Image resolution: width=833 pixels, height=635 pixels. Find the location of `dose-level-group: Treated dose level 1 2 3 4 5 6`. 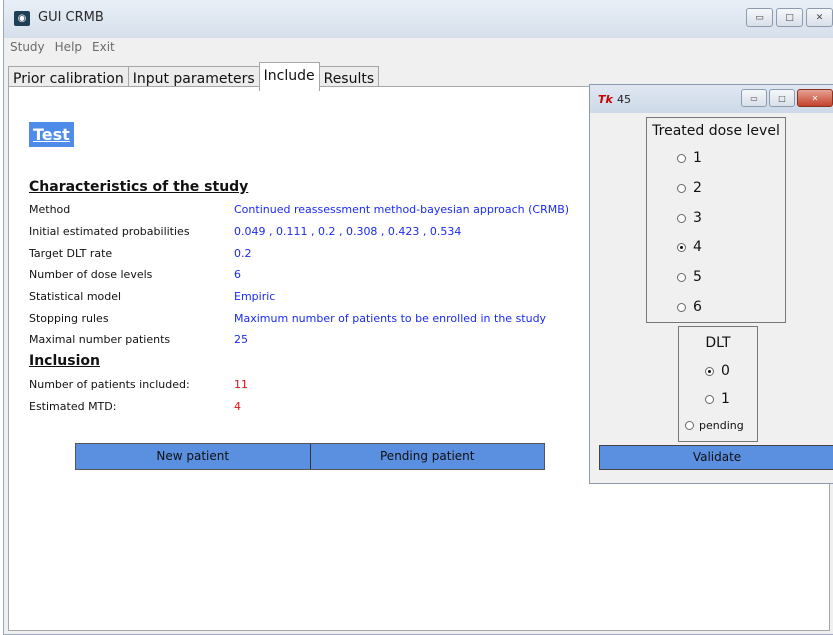

dose-level-group: Treated dose level 1 2 3 4 5 6 is located at coordinates (716, 220).